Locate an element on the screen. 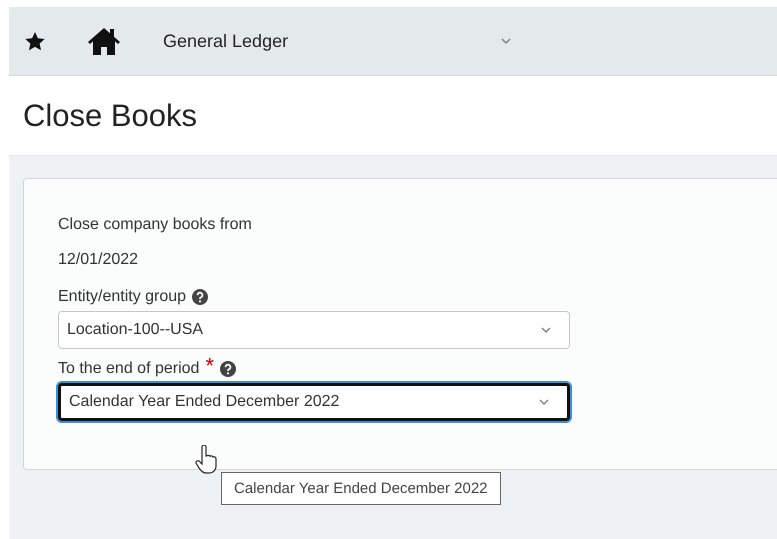 The image size is (777, 539). date-value: 12/01/2022 is located at coordinates (99, 260).